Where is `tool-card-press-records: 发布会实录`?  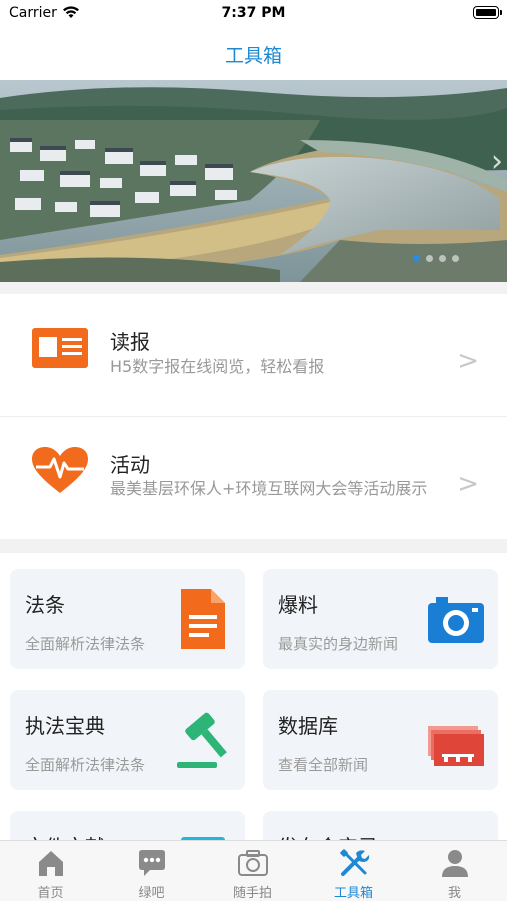 tool-card-press-records: 发布会实录 is located at coordinates (380, 825).